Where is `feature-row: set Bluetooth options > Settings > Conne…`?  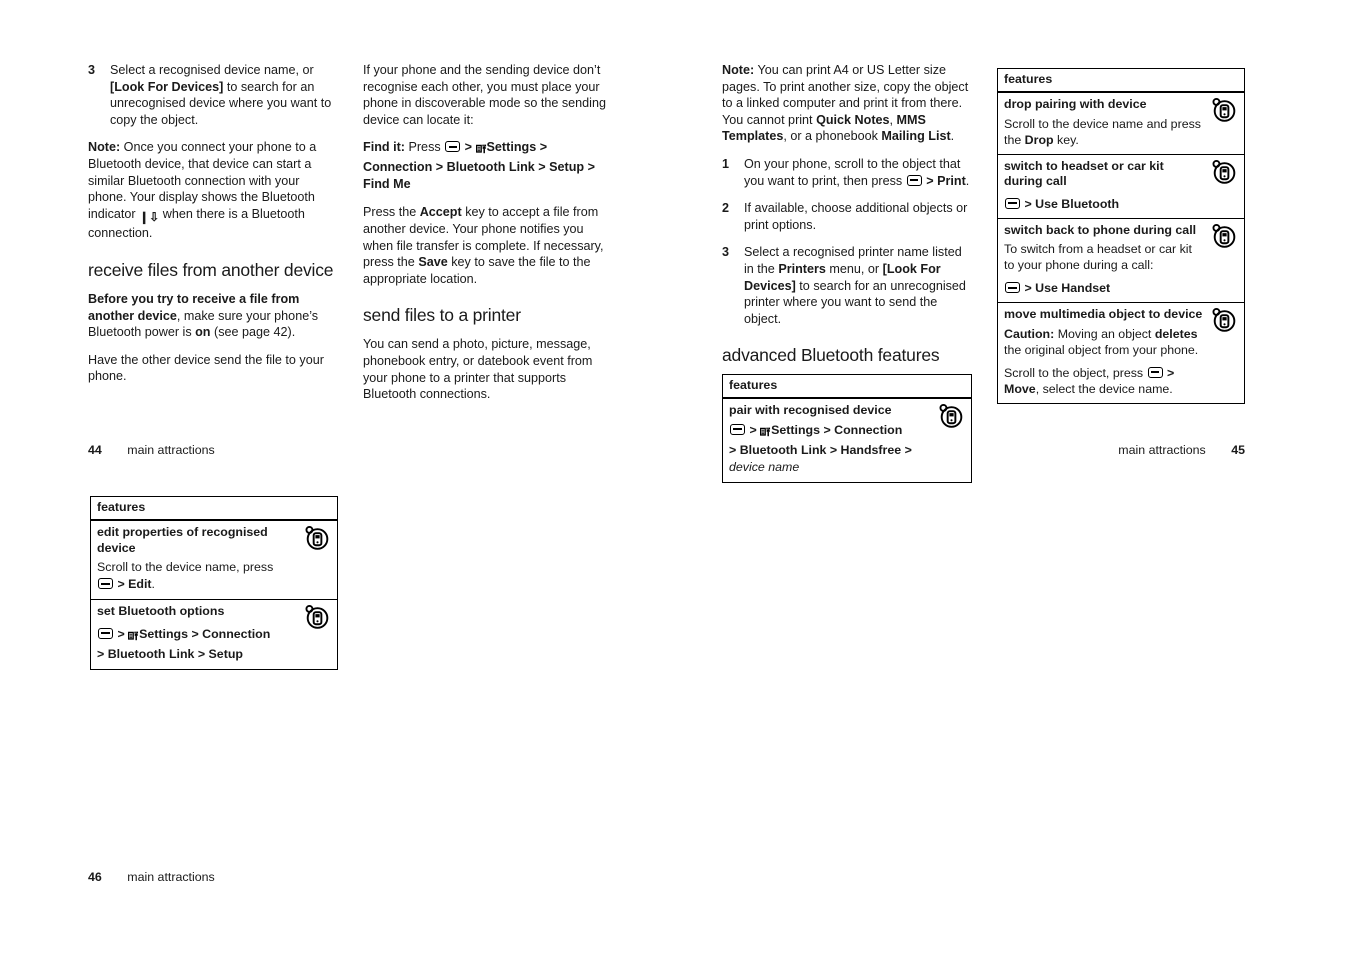
feature-row: set Bluetooth options > Settings > Conne… is located at coordinates (214, 634).